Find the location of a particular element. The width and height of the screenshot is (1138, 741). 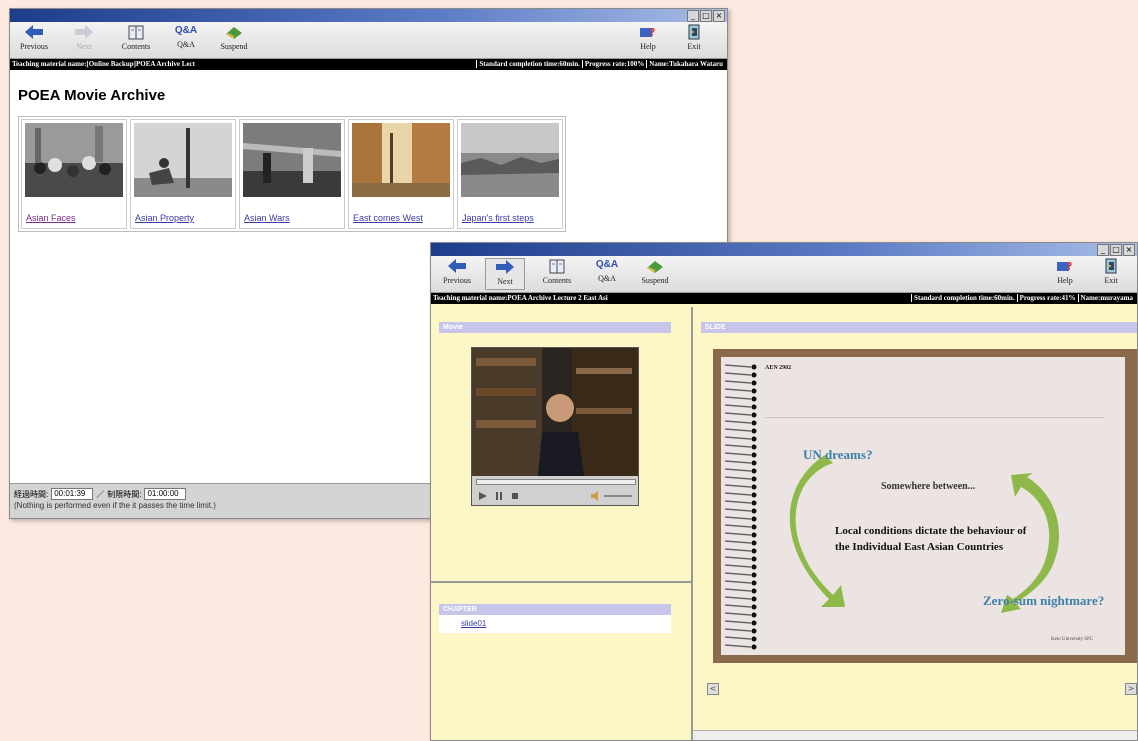

horizontal-scrollbar is located at coordinates (915, 735).